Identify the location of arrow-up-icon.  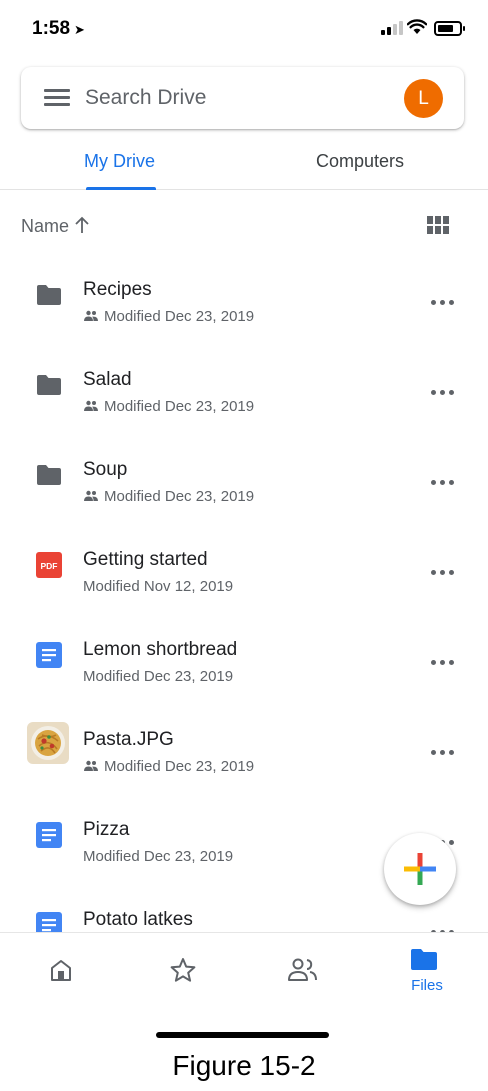
(82, 225).